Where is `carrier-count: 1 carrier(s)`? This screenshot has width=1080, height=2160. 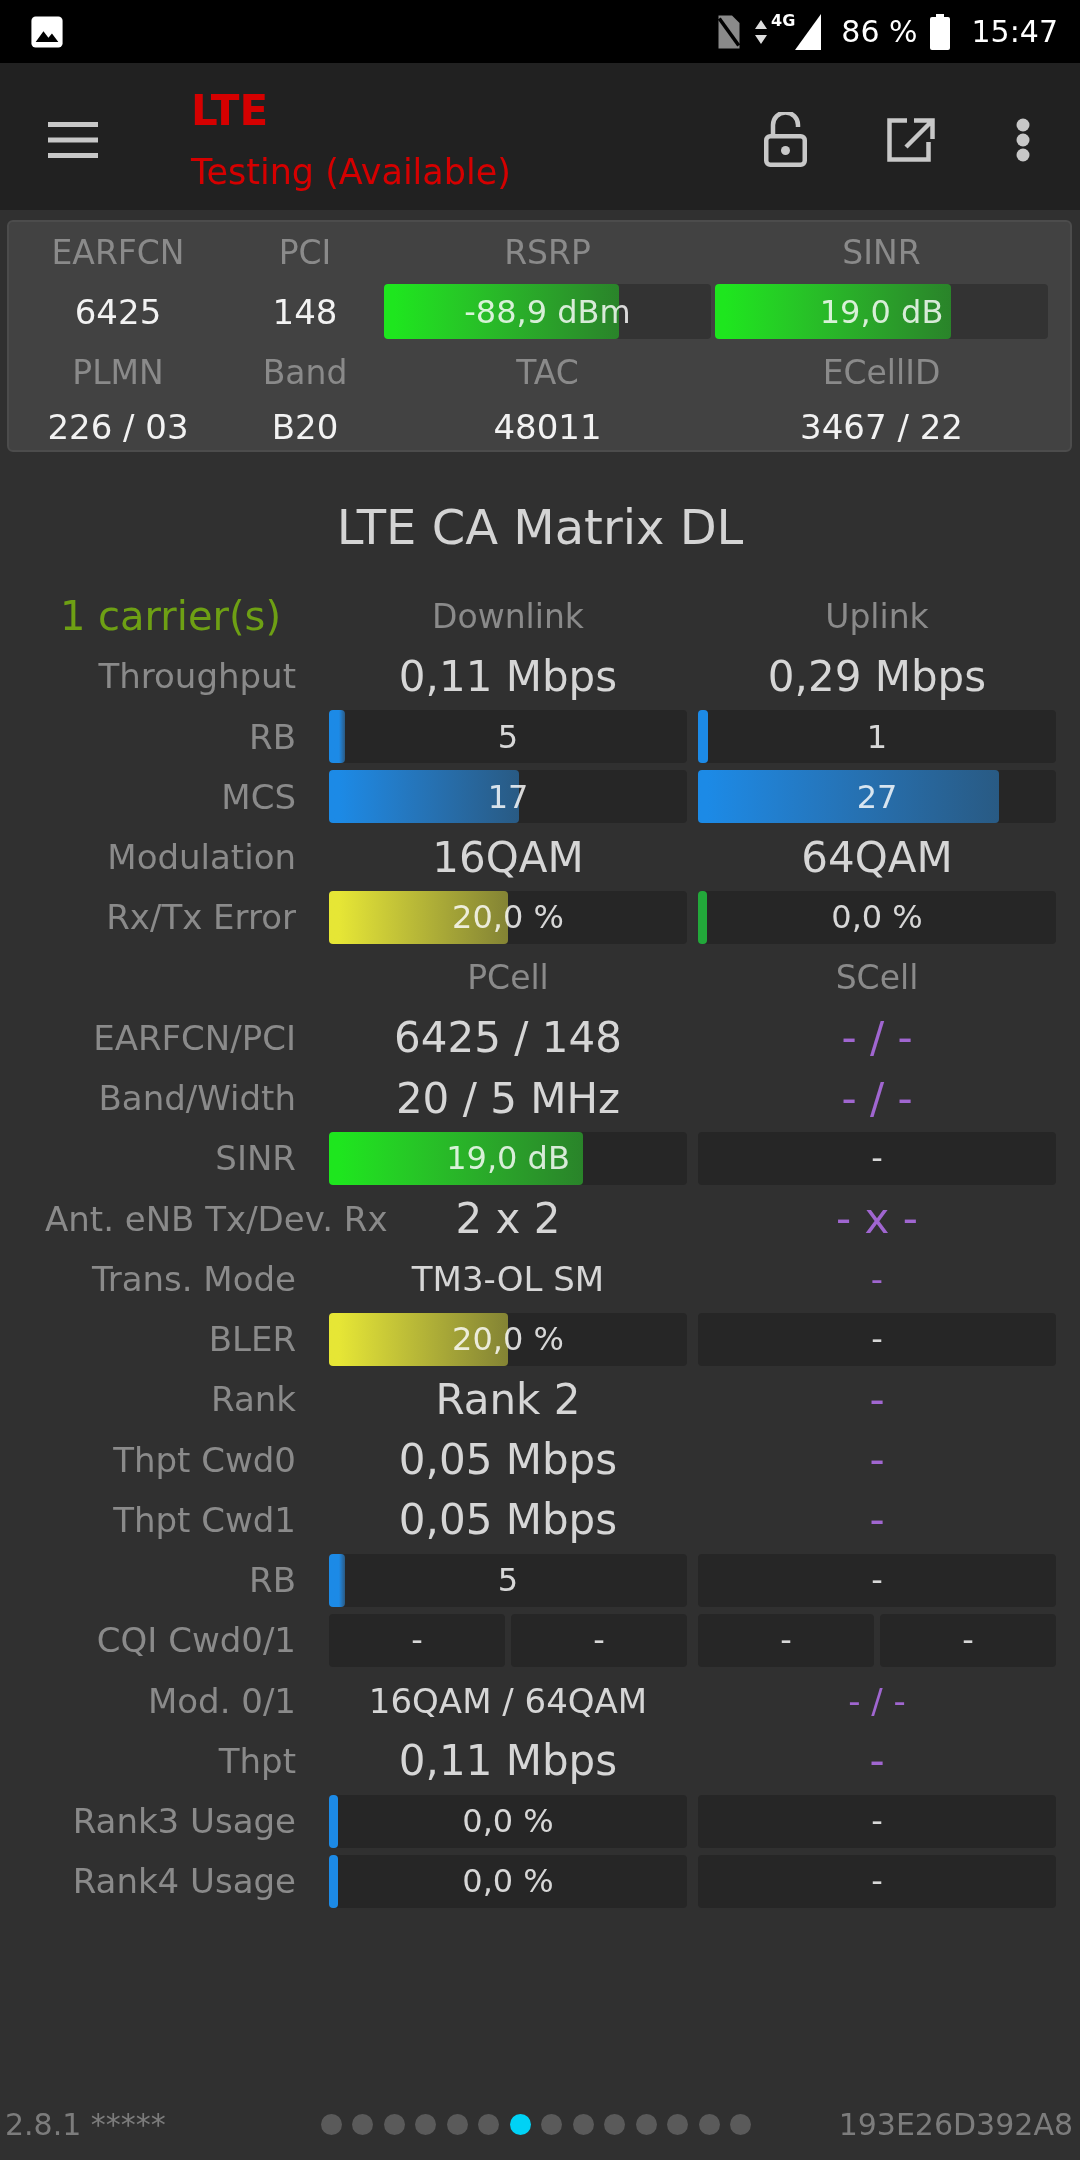
carrier-count: 1 carrier(s) is located at coordinates (170, 616).